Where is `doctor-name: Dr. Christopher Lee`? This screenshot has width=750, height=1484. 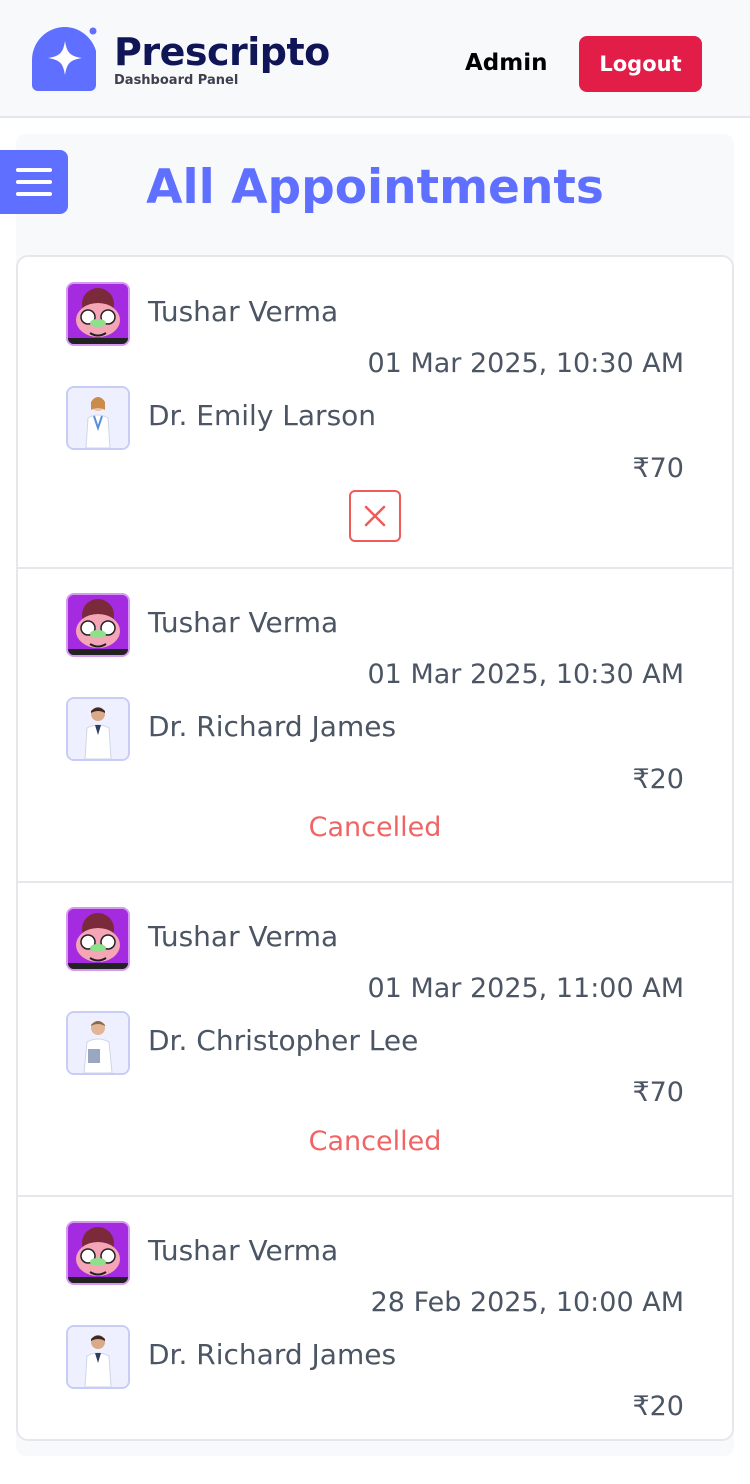 doctor-name: Dr. Christopher Lee is located at coordinates (283, 1040).